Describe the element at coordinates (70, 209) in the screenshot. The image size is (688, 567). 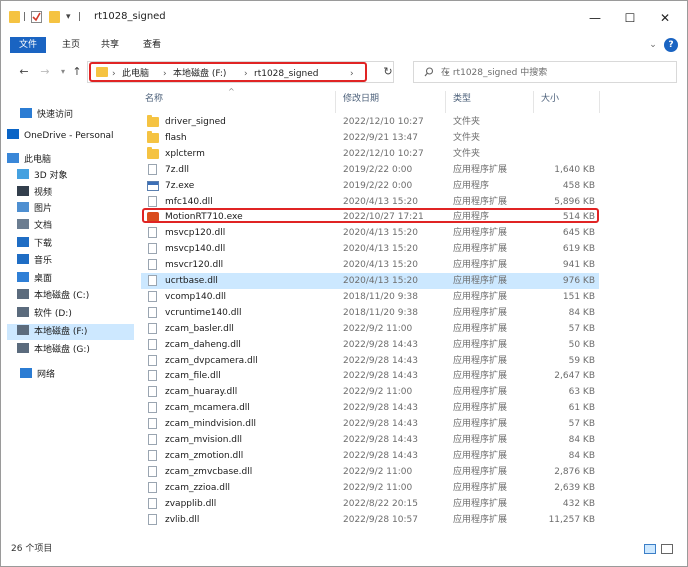
I see `sidebar-item: 图片` at that location.